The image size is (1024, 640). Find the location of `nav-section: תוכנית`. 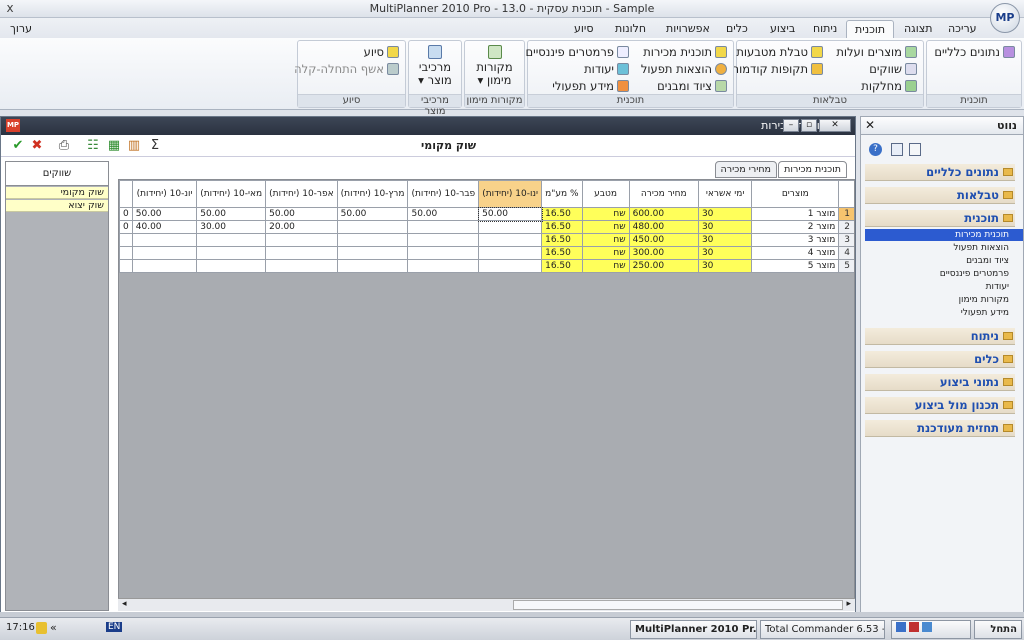

nav-section: תוכנית is located at coordinates (940, 218).